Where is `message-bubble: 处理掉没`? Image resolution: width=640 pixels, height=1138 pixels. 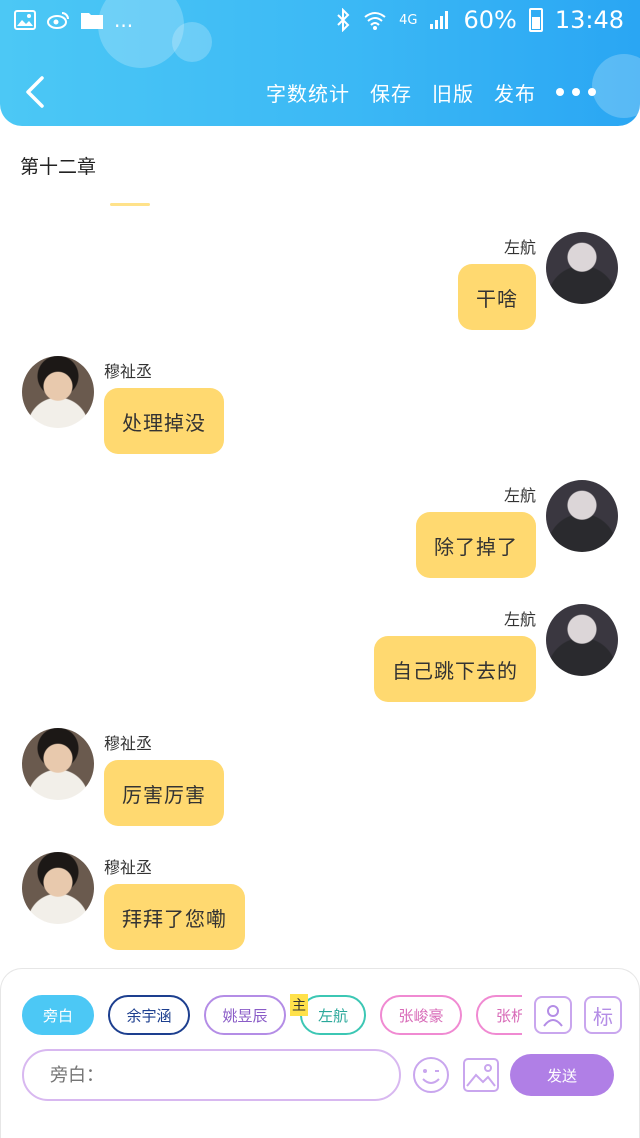
message-bubble: 处理掉没 is located at coordinates (164, 421).